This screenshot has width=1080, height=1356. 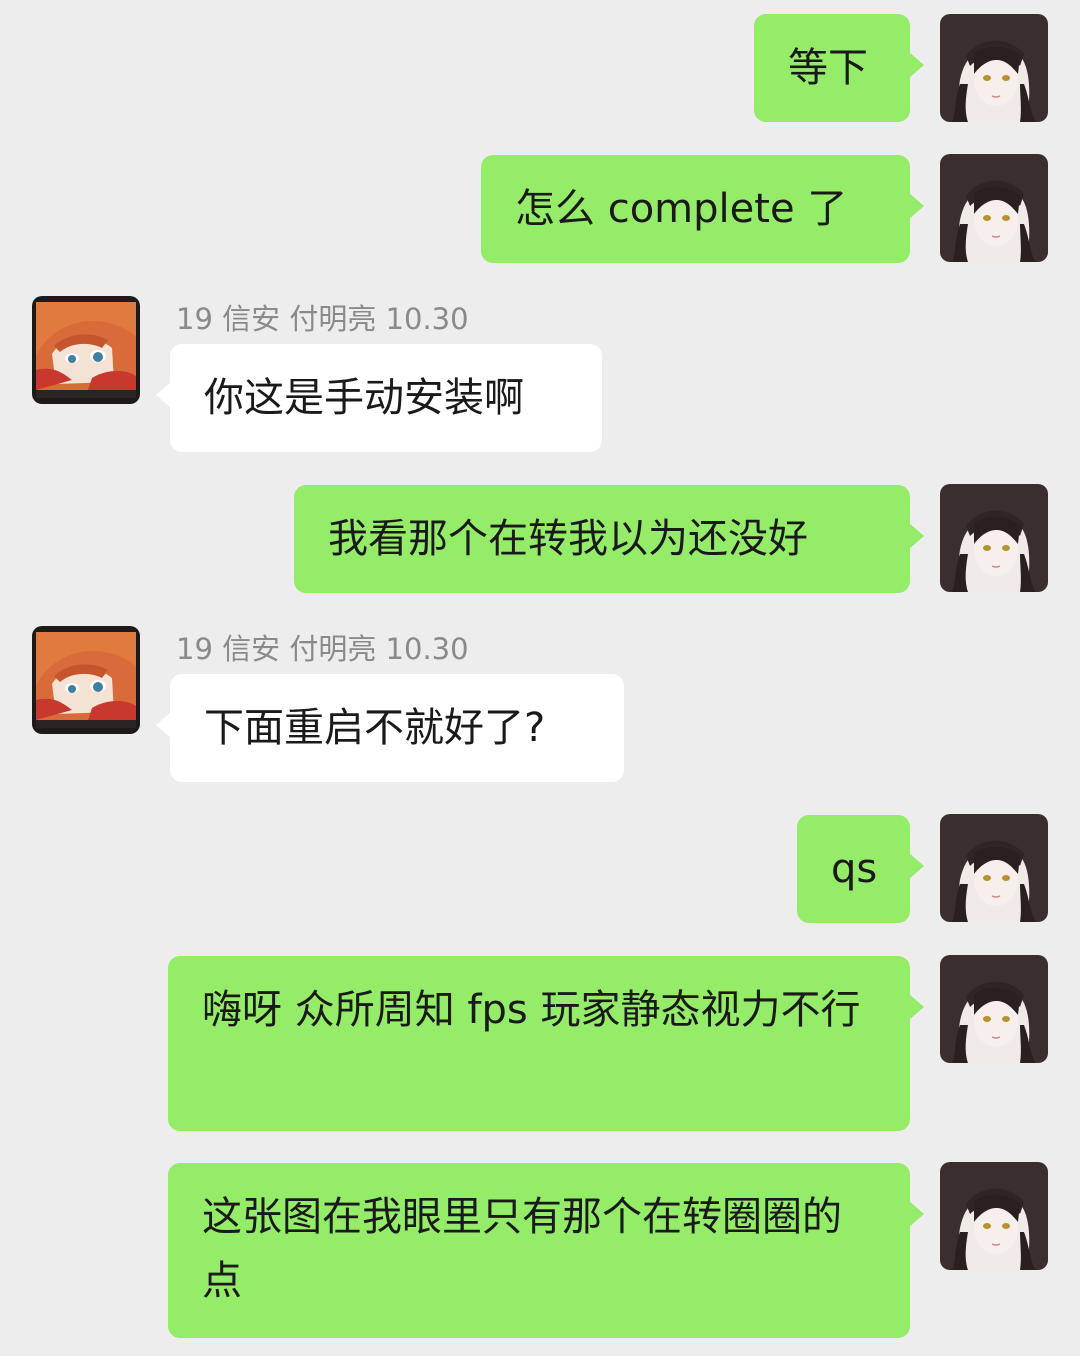 What do you see at coordinates (546, 1043) in the screenshot?
I see `my-message-bubble: 嗨呀 众所周知 fps 玩家静态视力不行` at bounding box center [546, 1043].